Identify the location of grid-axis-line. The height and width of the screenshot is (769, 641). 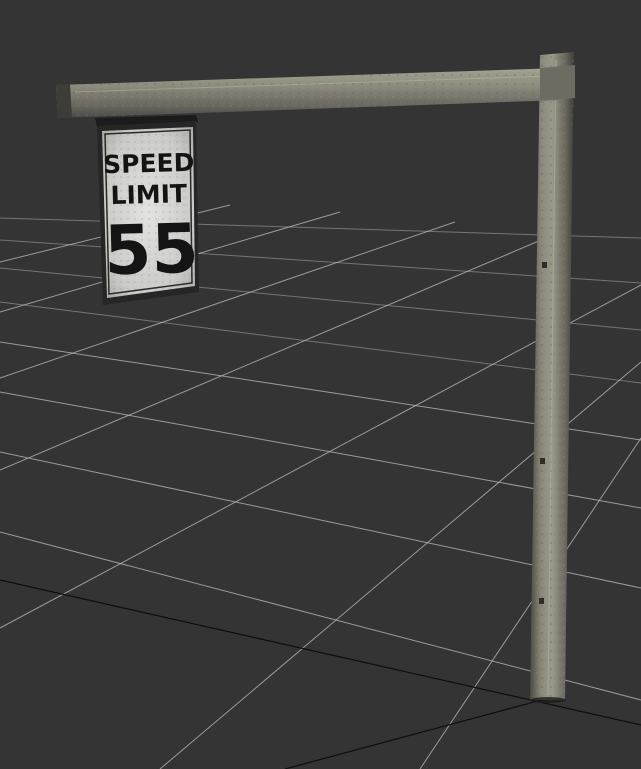
(422, 731).